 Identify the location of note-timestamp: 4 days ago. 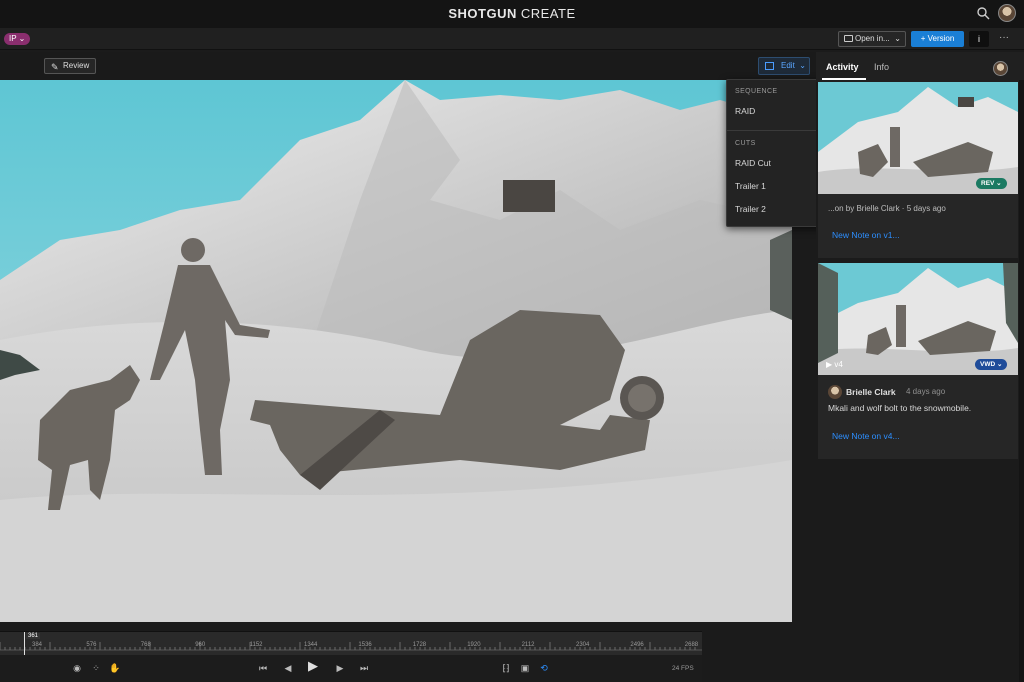
(926, 391).